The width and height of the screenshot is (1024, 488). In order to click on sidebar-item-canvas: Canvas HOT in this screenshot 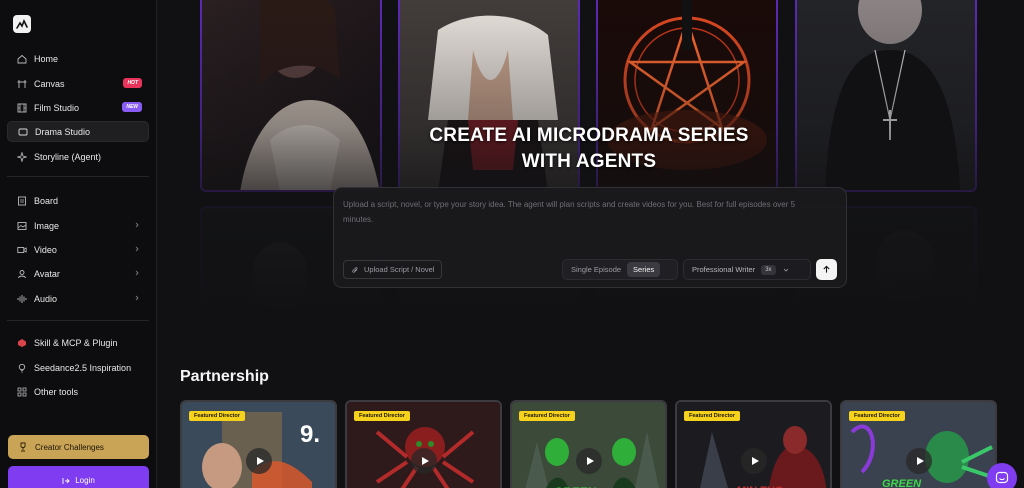, I will do `click(78, 83)`.